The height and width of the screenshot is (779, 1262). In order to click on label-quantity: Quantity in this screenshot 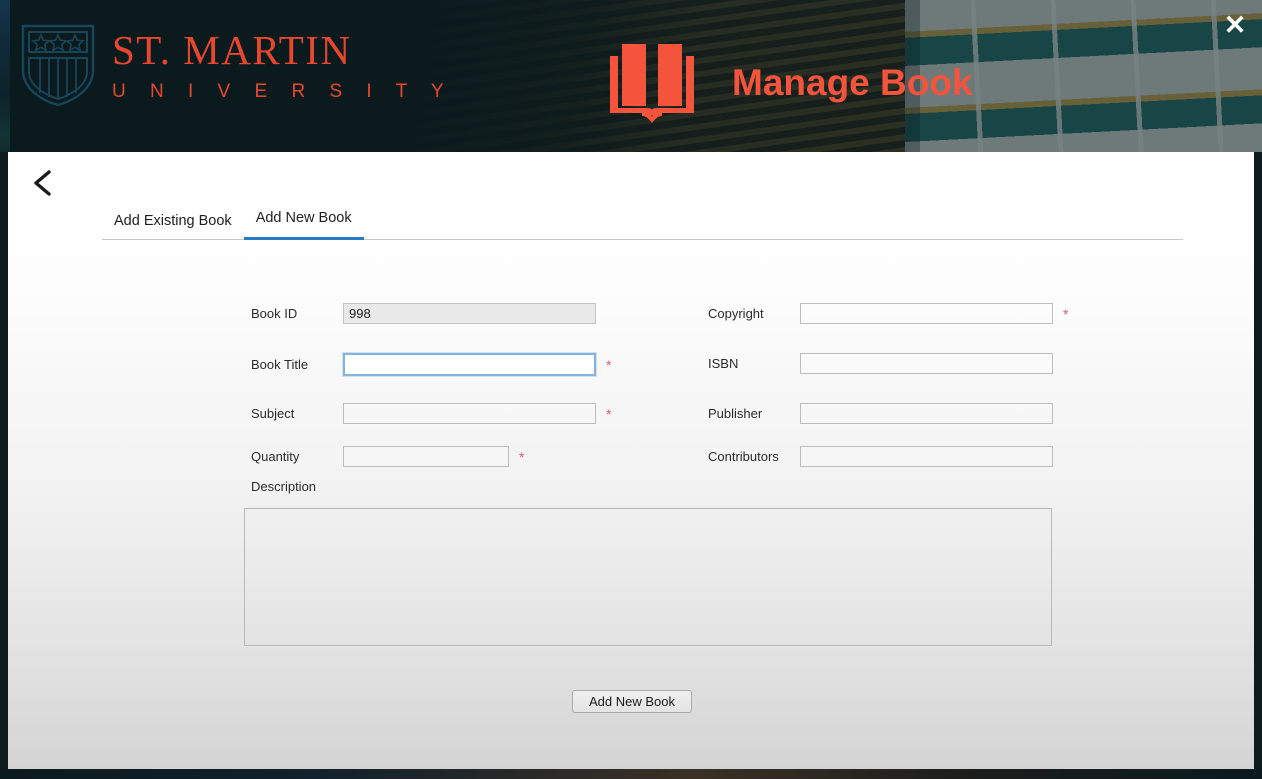, I will do `click(275, 456)`.